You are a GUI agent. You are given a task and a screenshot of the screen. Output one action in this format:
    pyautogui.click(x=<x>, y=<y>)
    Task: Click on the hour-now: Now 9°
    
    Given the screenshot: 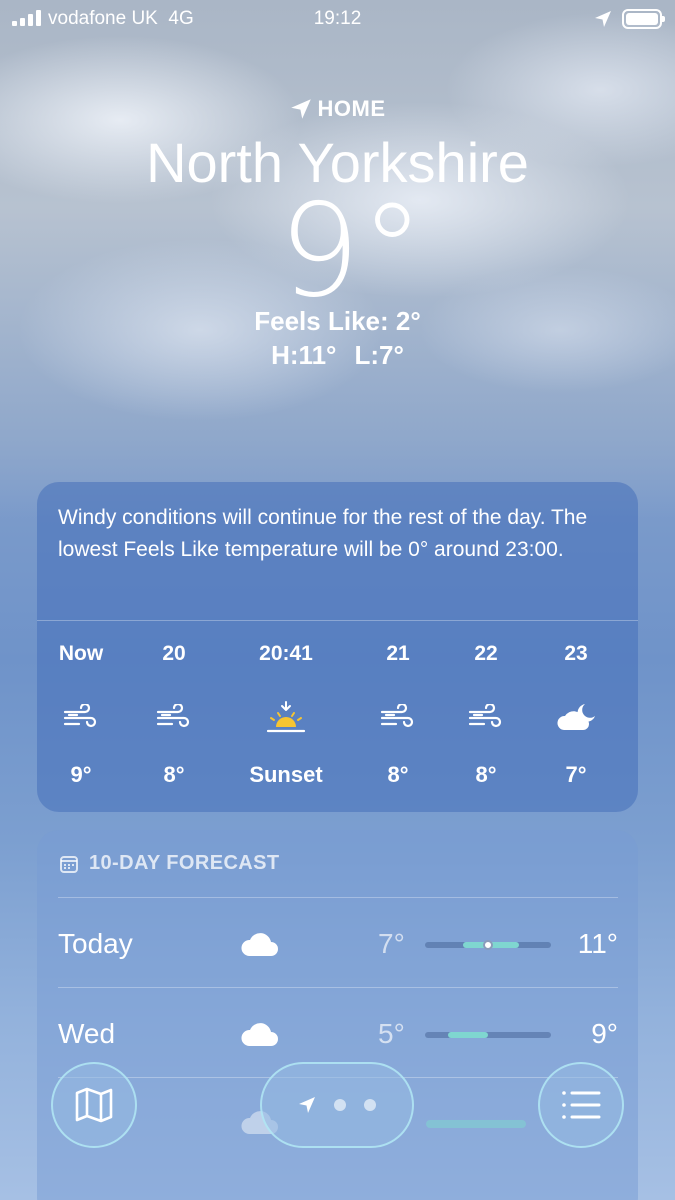 What is the action you would take?
    pyautogui.click(x=81, y=715)
    